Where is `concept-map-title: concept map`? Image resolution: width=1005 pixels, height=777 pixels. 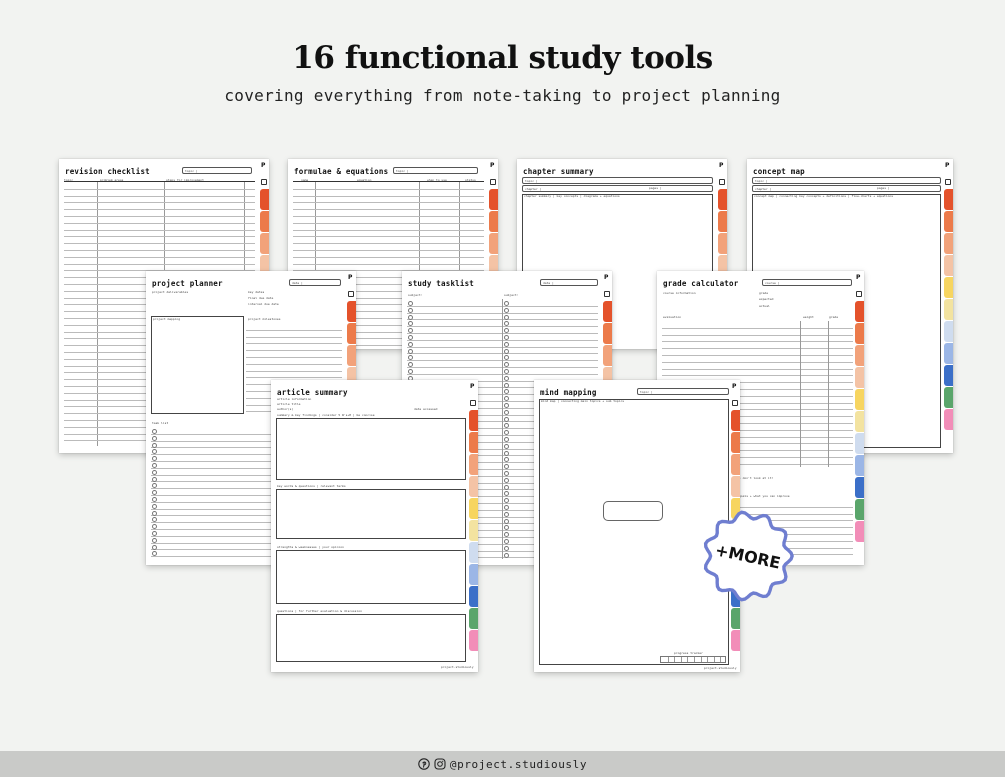
concept-map-title: concept map is located at coordinates (779, 171).